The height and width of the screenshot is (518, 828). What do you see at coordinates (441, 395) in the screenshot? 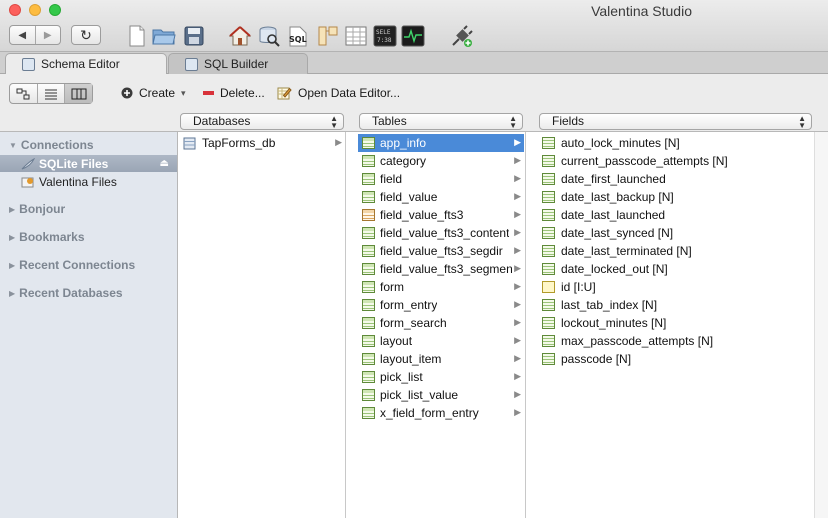
I see `table-row: pick_list_value ▶` at bounding box center [441, 395].